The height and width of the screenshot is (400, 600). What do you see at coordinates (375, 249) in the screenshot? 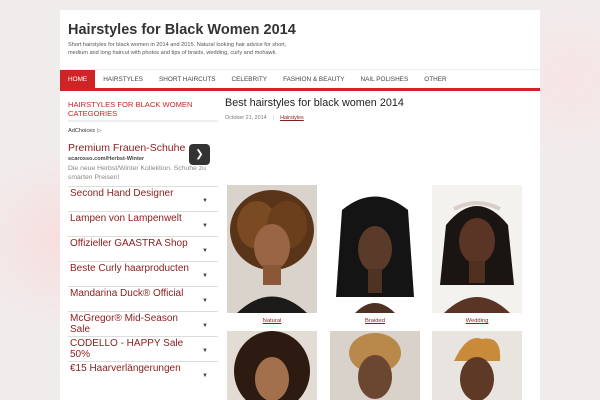
I see `photo-braided-hairstyle` at bounding box center [375, 249].